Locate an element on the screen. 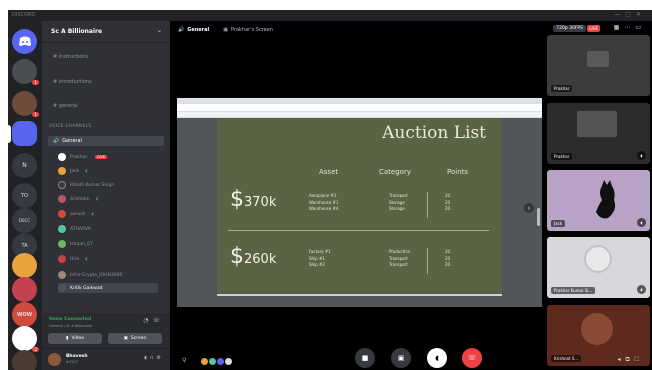 The image size is (652, 370). channel-general-text: # general is located at coordinates (65, 106).